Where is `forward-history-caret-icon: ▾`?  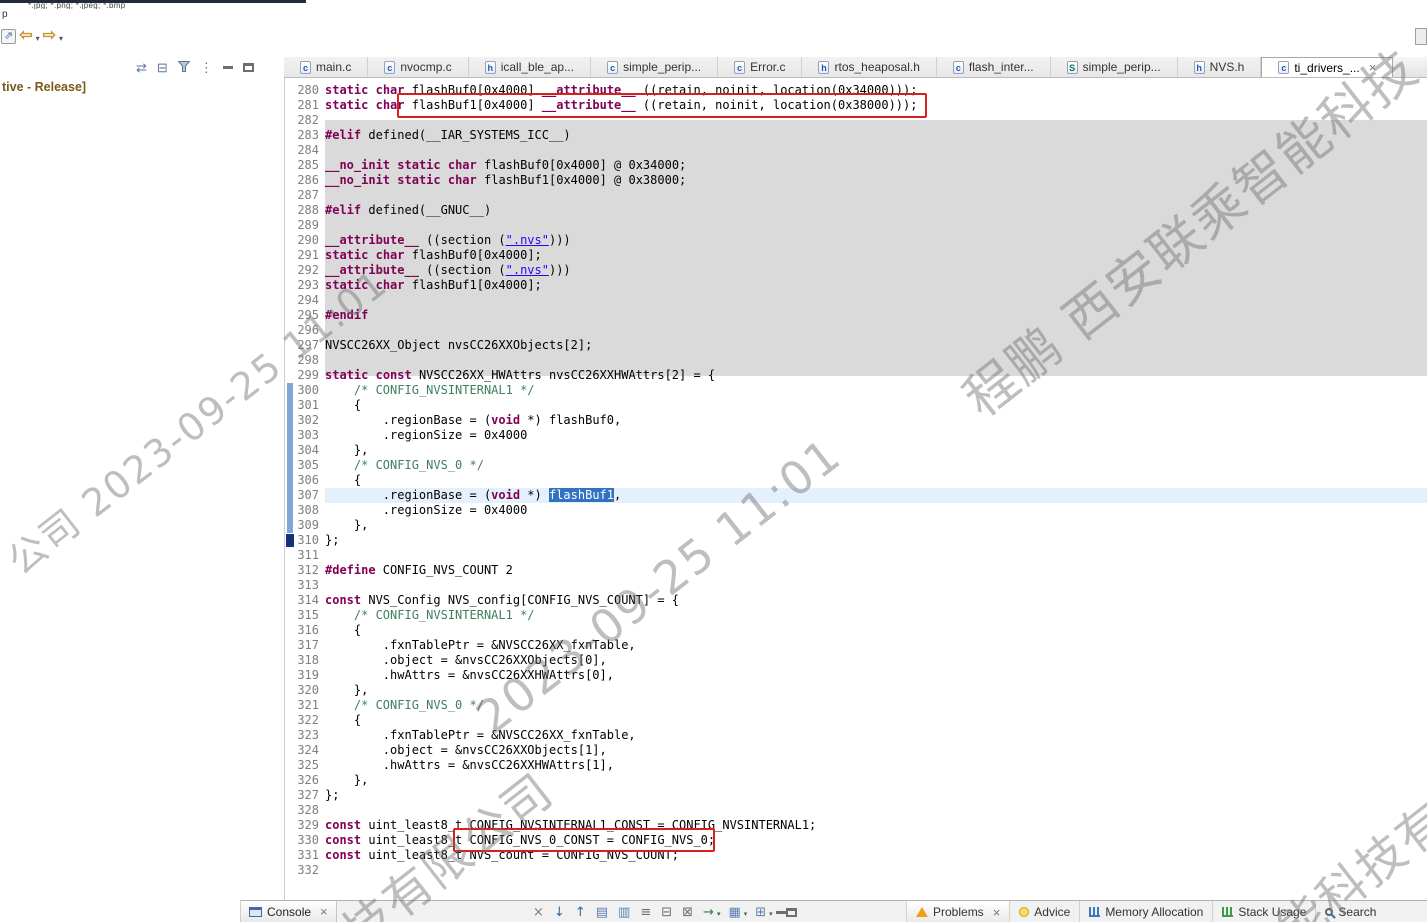 forward-history-caret-icon: ▾ is located at coordinates (61, 38).